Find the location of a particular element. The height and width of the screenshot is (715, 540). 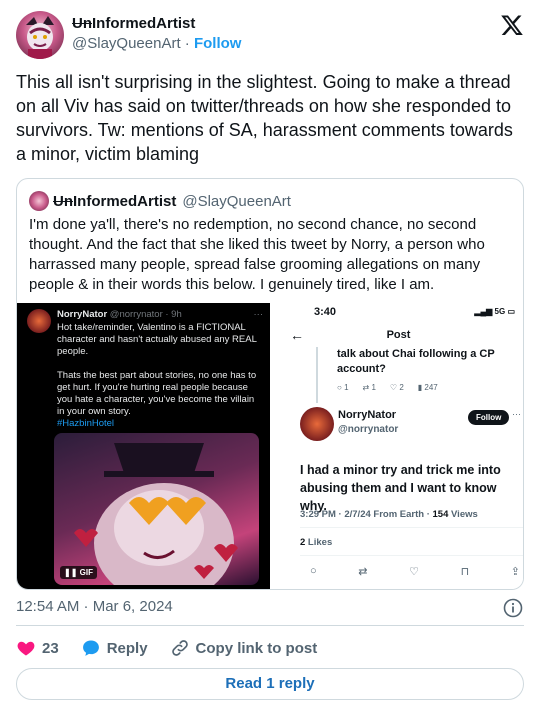

copy-link-button: Copy link to post is located at coordinates (244, 648).